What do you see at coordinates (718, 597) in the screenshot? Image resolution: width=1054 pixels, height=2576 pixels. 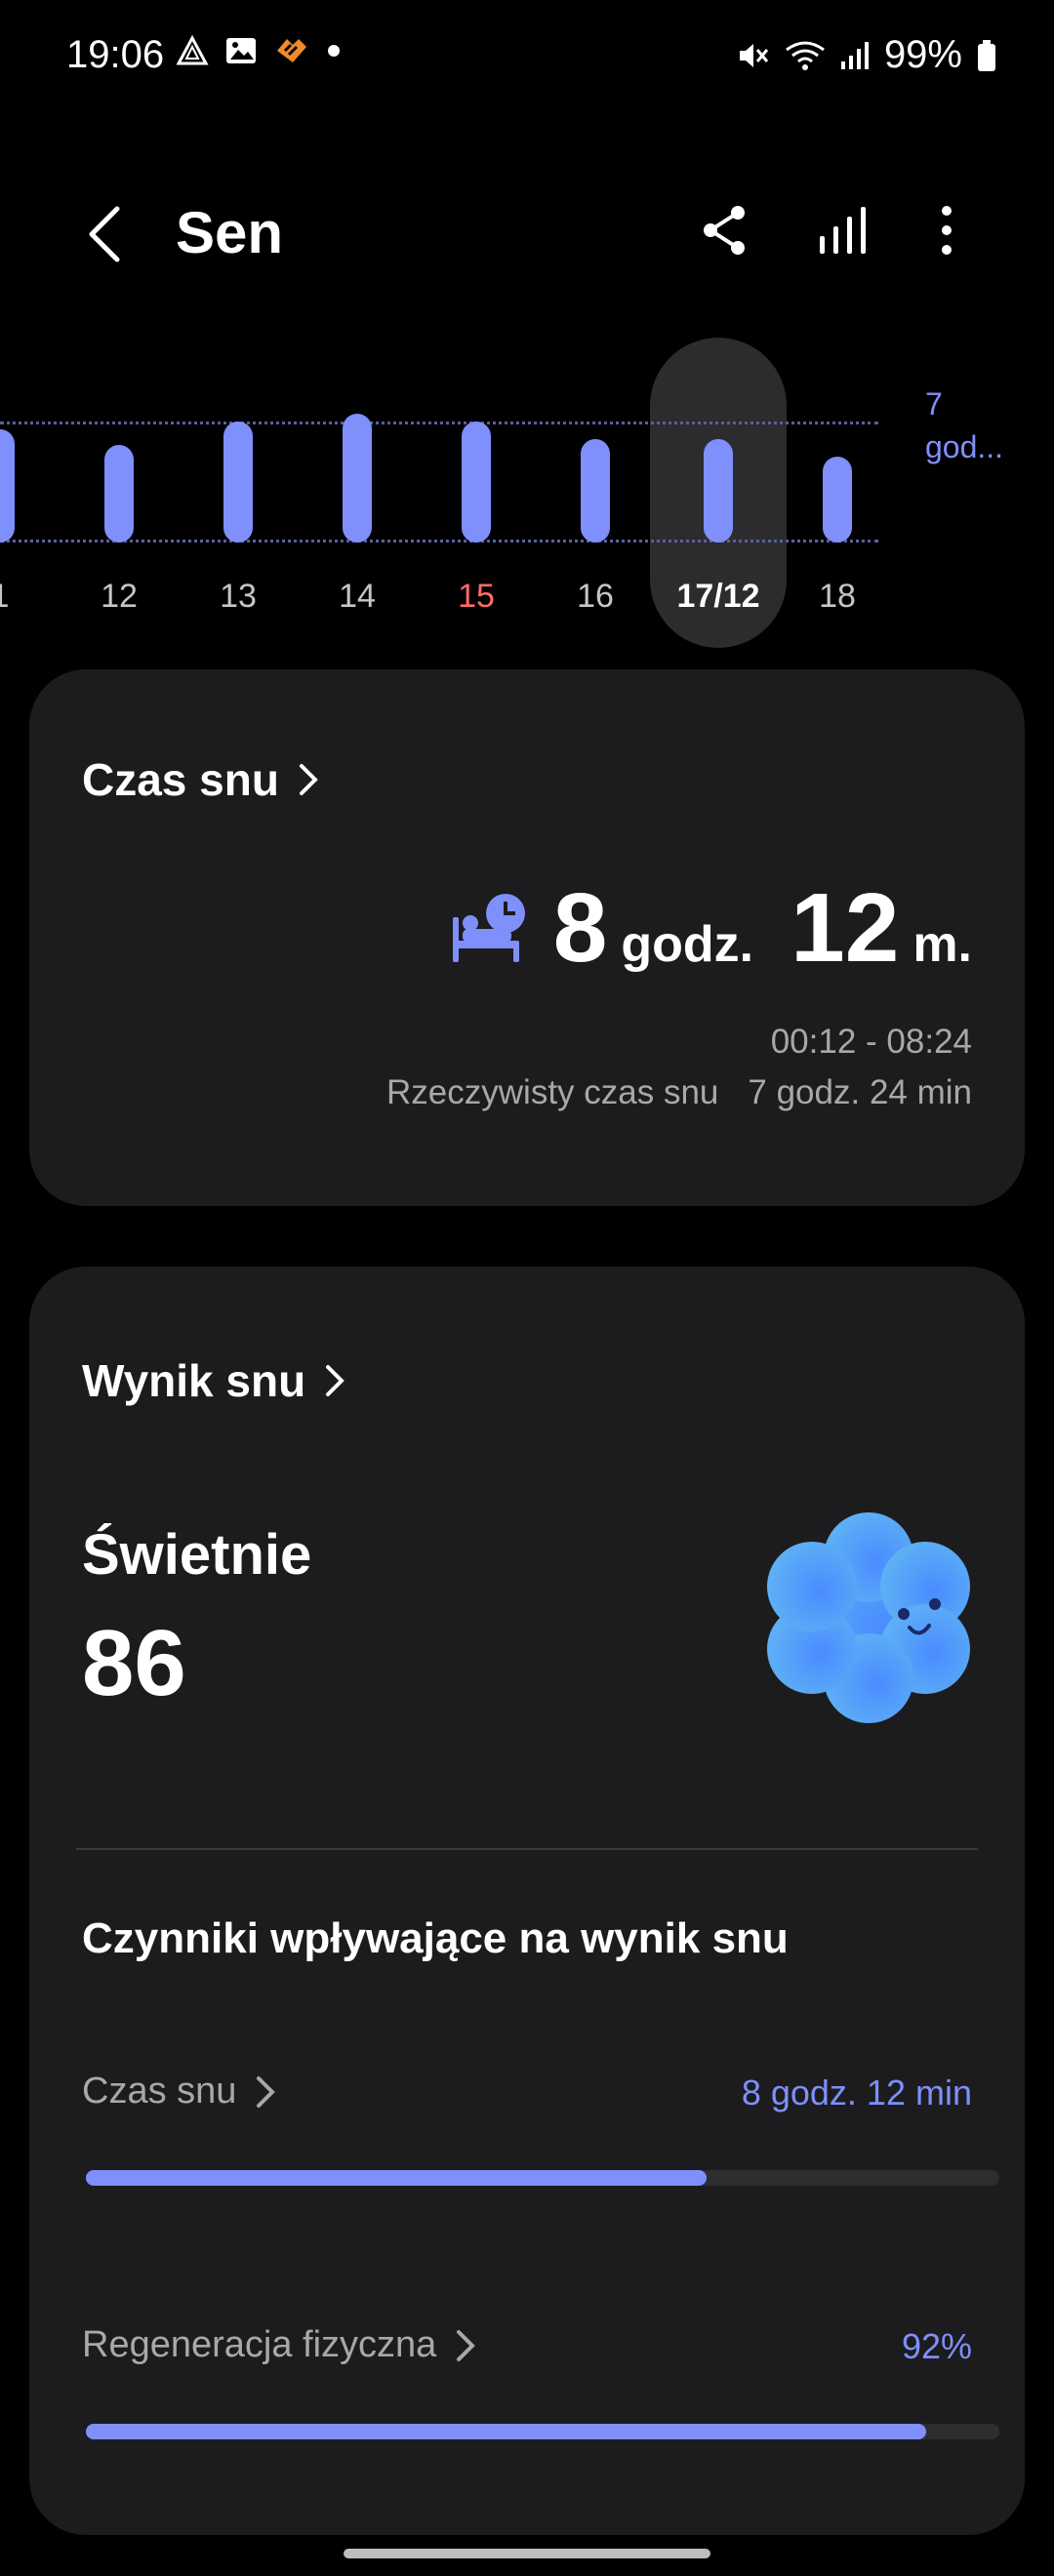 I see `day-label: 17/12` at bounding box center [718, 597].